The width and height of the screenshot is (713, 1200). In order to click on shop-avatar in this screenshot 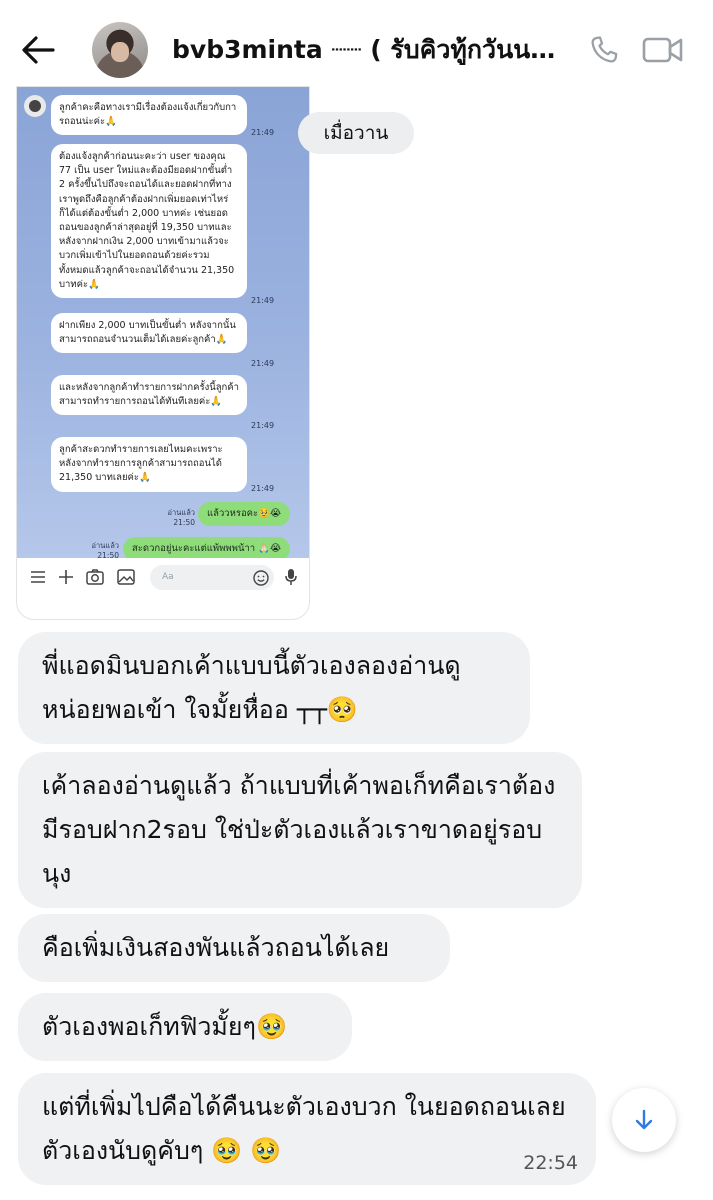, I will do `click(35, 106)`.